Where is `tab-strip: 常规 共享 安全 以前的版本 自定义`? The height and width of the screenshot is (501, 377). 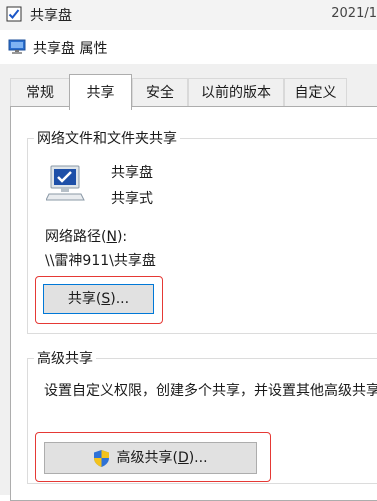 tab-strip: 常规 共享 安全 以前的版本 自定义 is located at coordinates (188, 87).